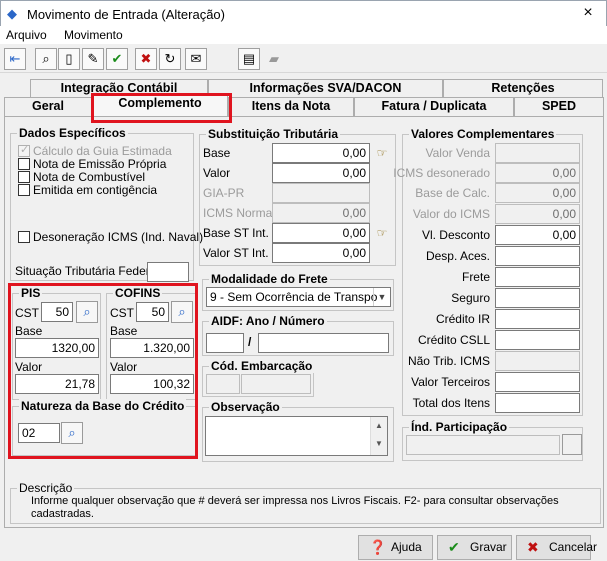  I want to click on gia-pr-label: GIA-PR, so click(224, 193).